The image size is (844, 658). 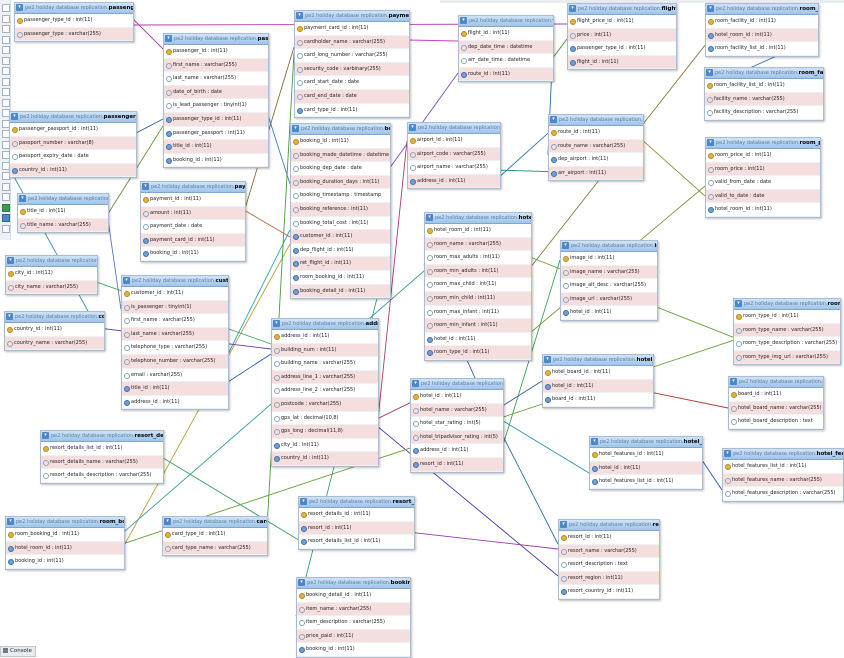 I want to click on column-row: resort_description : text, so click(x=609, y=565).